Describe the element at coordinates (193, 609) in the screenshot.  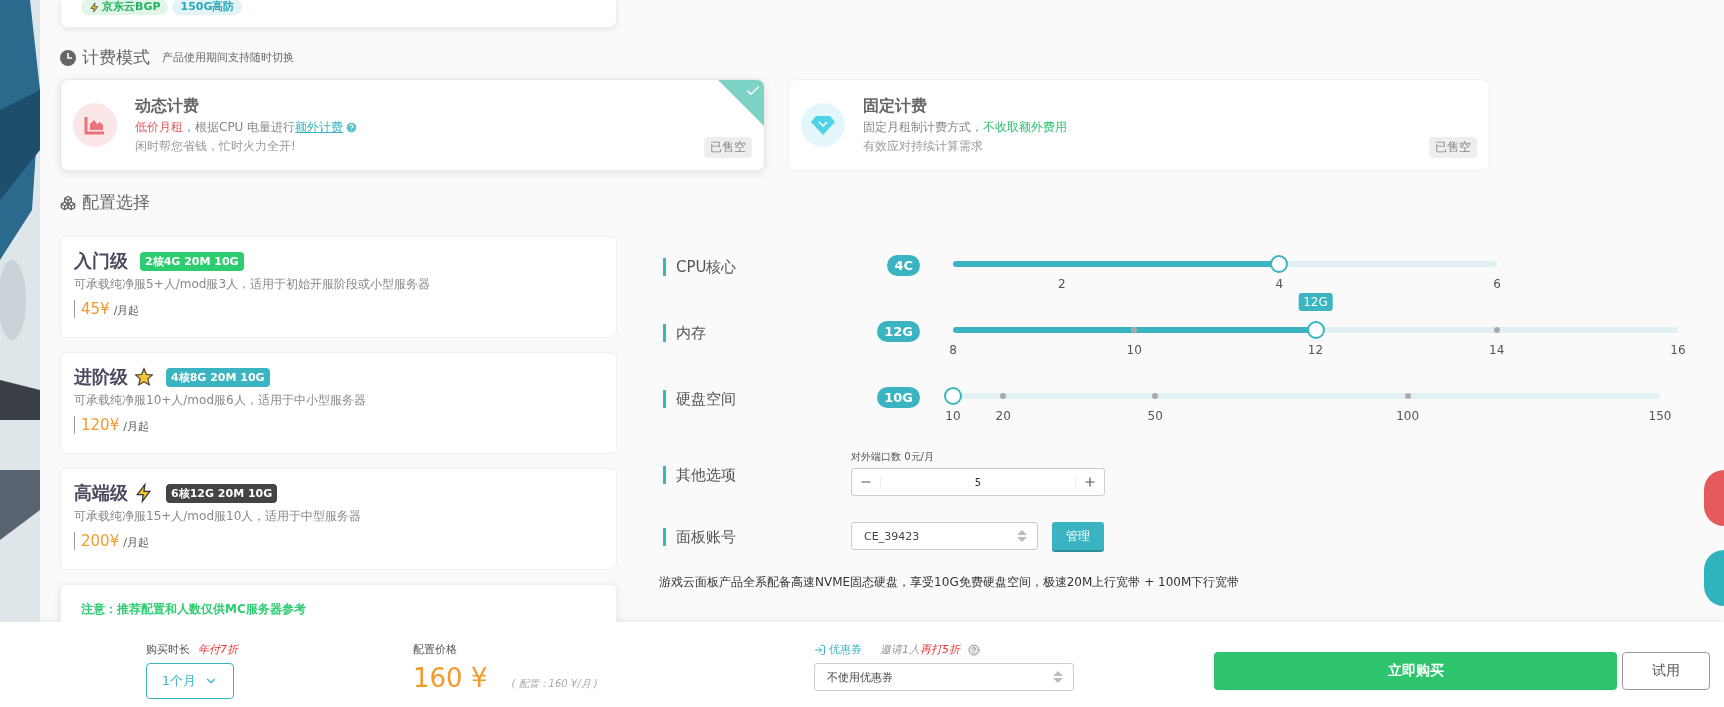
I see `note-text: 注意：推荐配置和人数仅供MC服务器参考` at that location.